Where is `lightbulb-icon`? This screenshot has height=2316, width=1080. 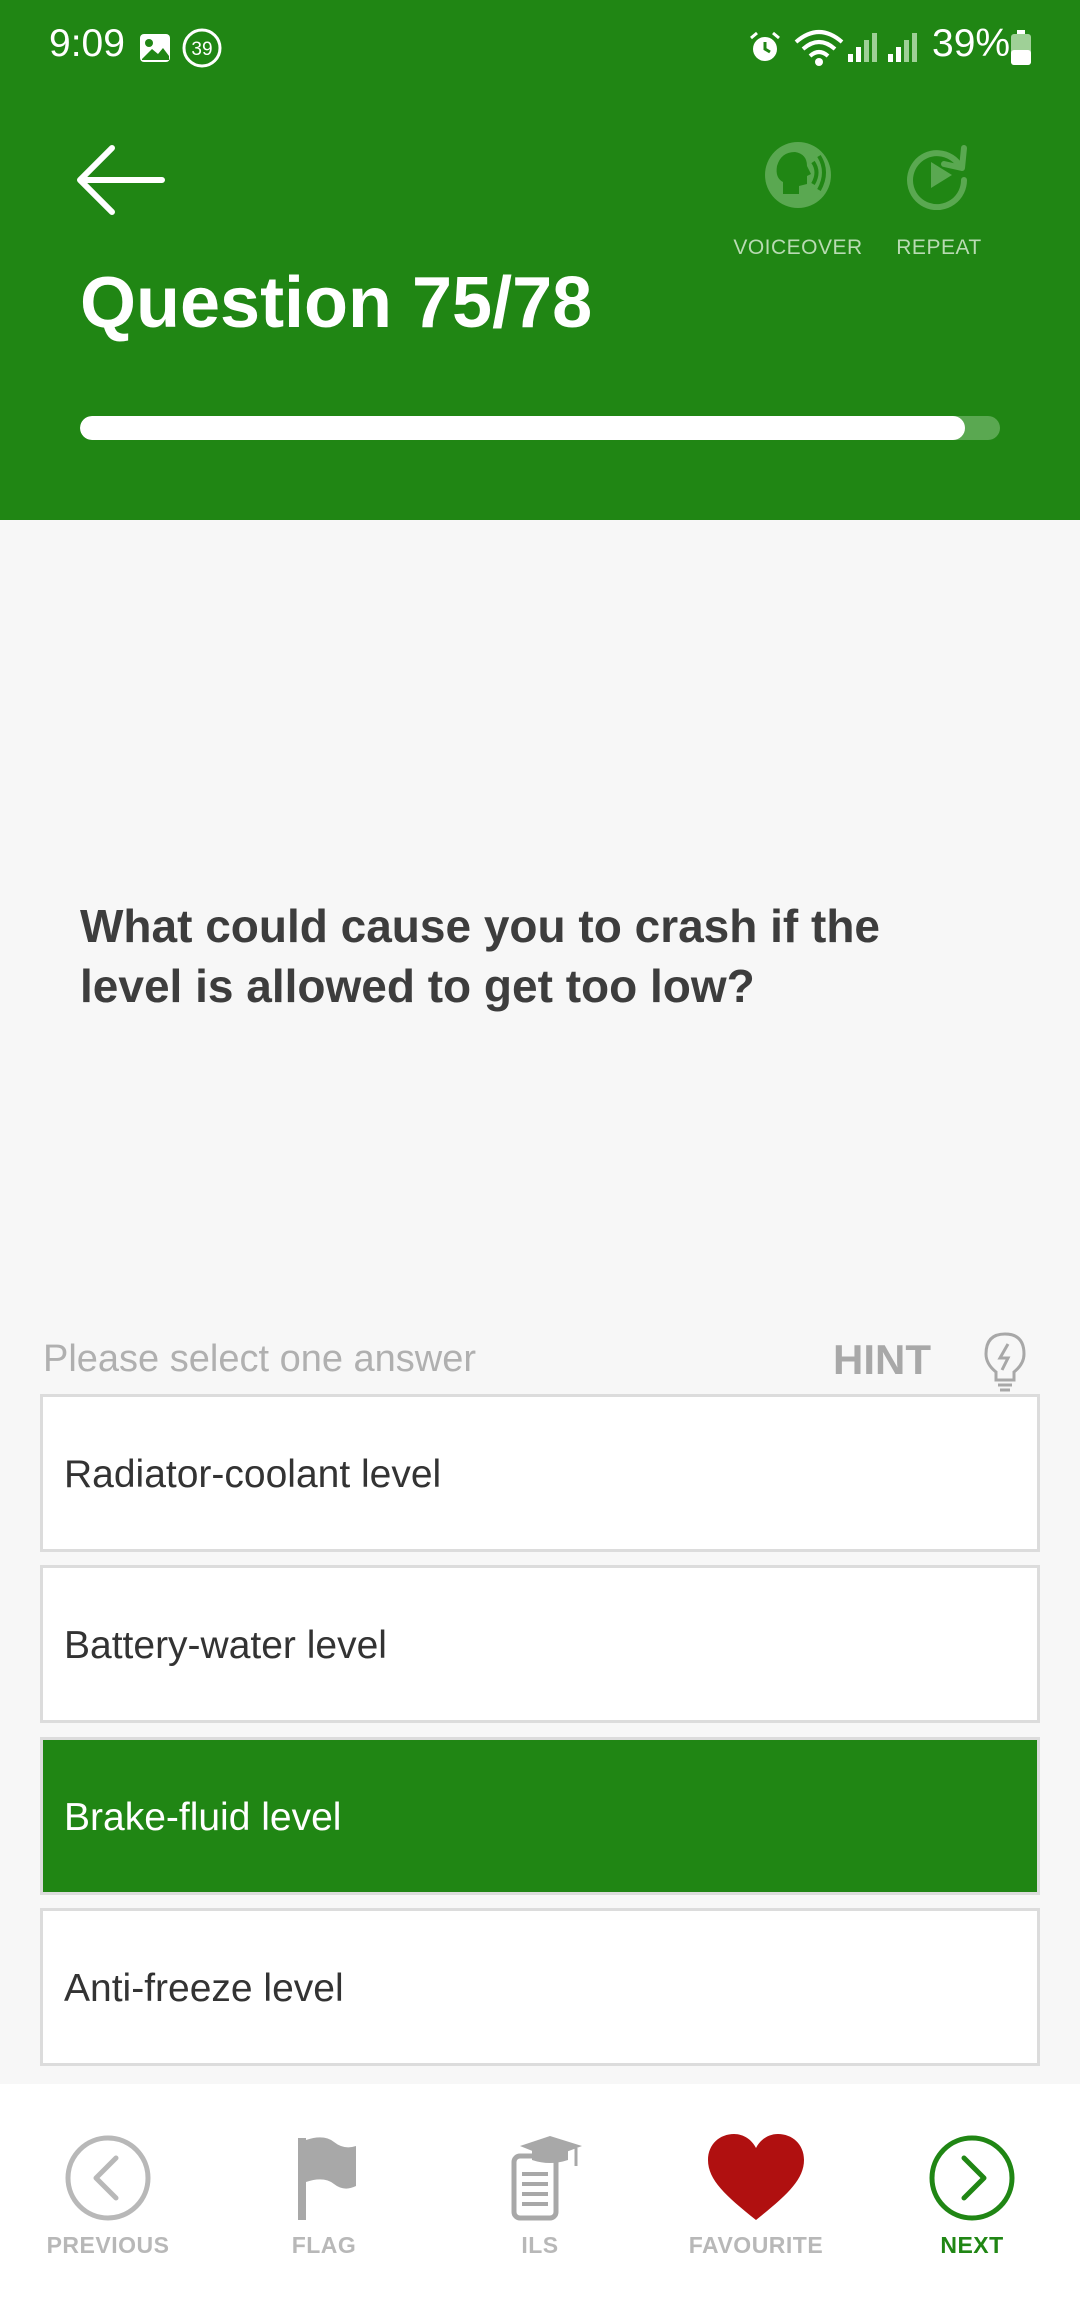
lightbulb-icon is located at coordinates (1005, 1362).